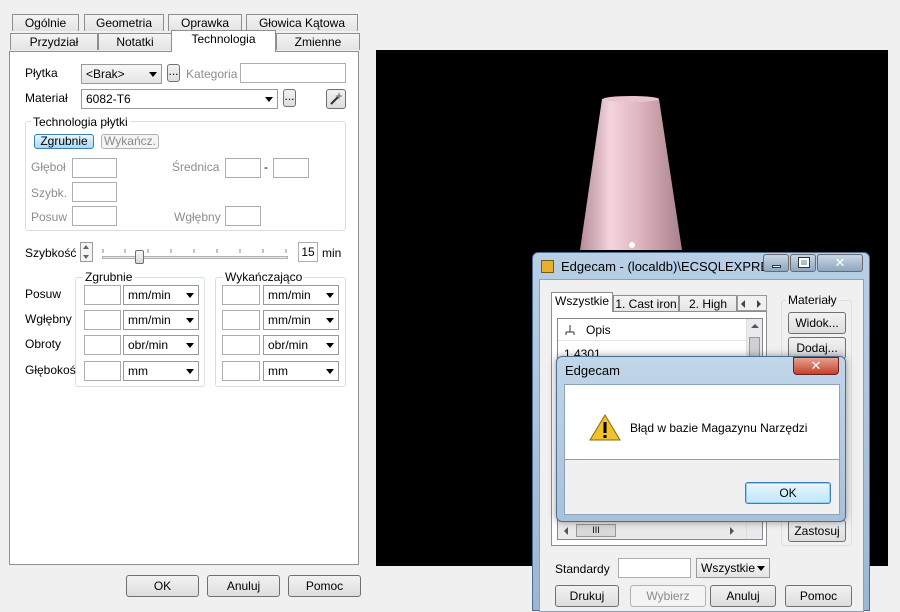  I want to click on wykanczajaco-glebokosc-input, so click(241, 371).